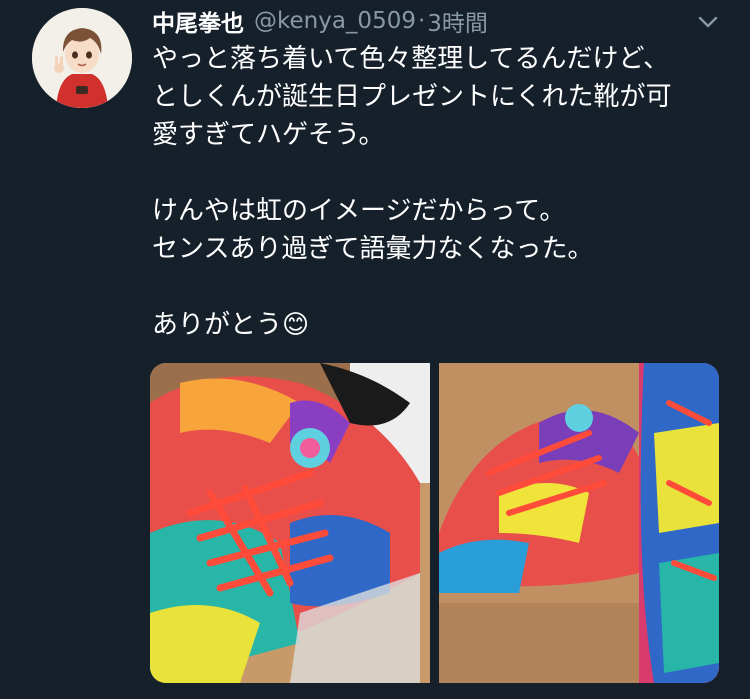  What do you see at coordinates (457, 21) in the screenshot?
I see `timestamp: 3時間` at bounding box center [457, 21].